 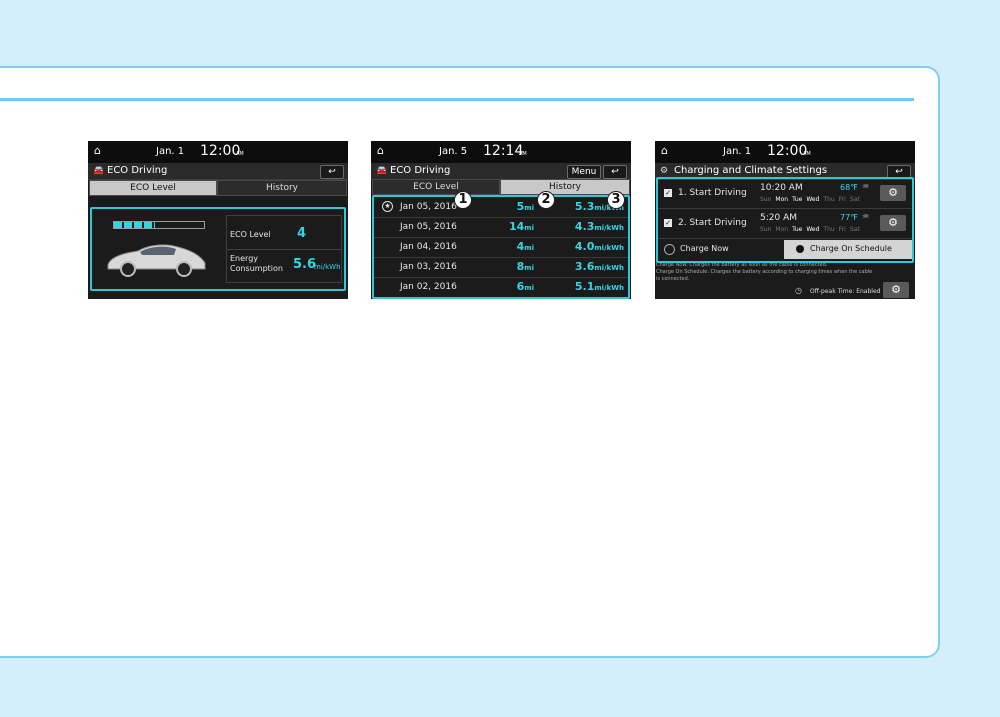 What do you see at coordinates (170, 151) in the screenshot?
I see `status-date: Jan. 1` at bounding box center [170, 151].